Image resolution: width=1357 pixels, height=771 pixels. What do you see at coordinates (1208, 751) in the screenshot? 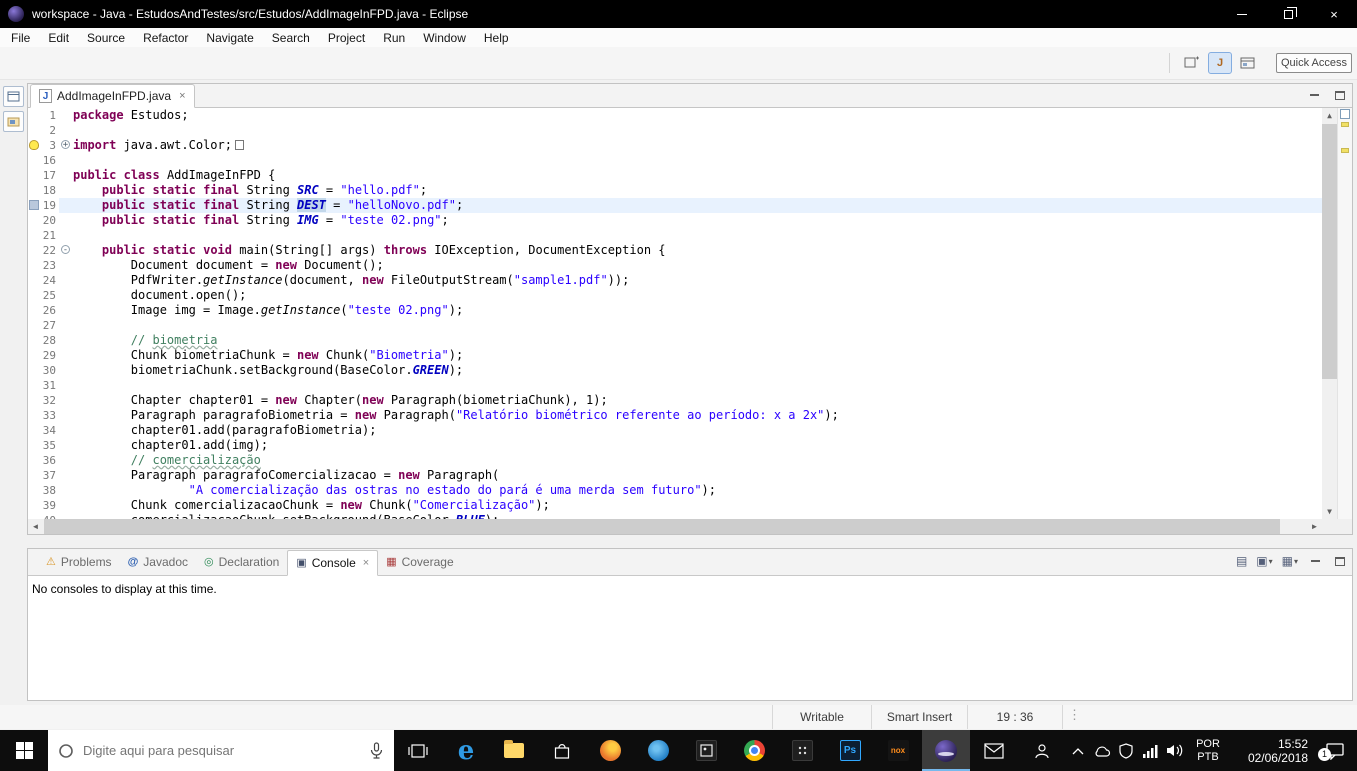
I see `language-indicator: POR PTB` at bounding box center [1208, 751].